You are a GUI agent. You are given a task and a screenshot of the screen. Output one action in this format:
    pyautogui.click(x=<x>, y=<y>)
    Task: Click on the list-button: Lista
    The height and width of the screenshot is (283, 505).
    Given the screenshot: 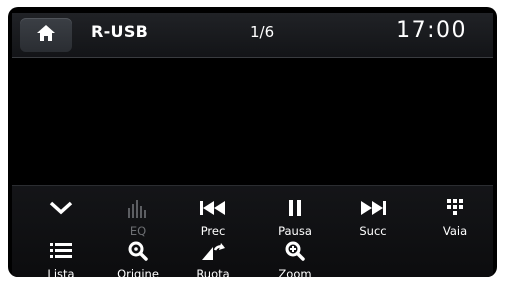 What is the action you would take?
    pyautogui.click(x=61, y=259)
    